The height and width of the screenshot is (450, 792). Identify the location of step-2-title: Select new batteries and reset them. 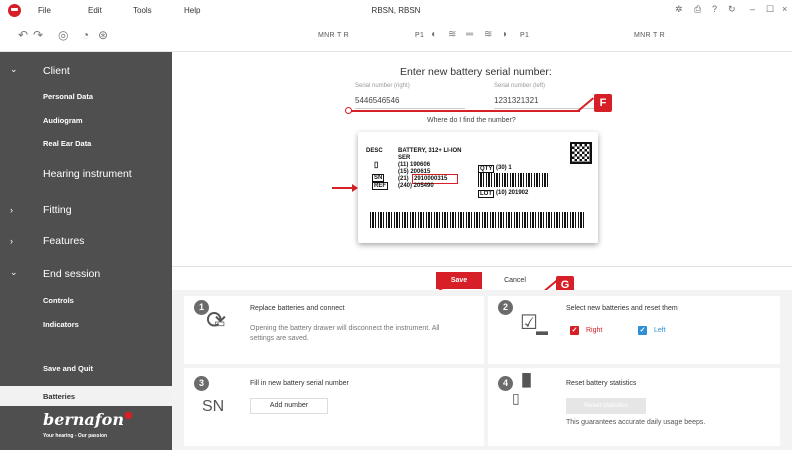
(622, 308).